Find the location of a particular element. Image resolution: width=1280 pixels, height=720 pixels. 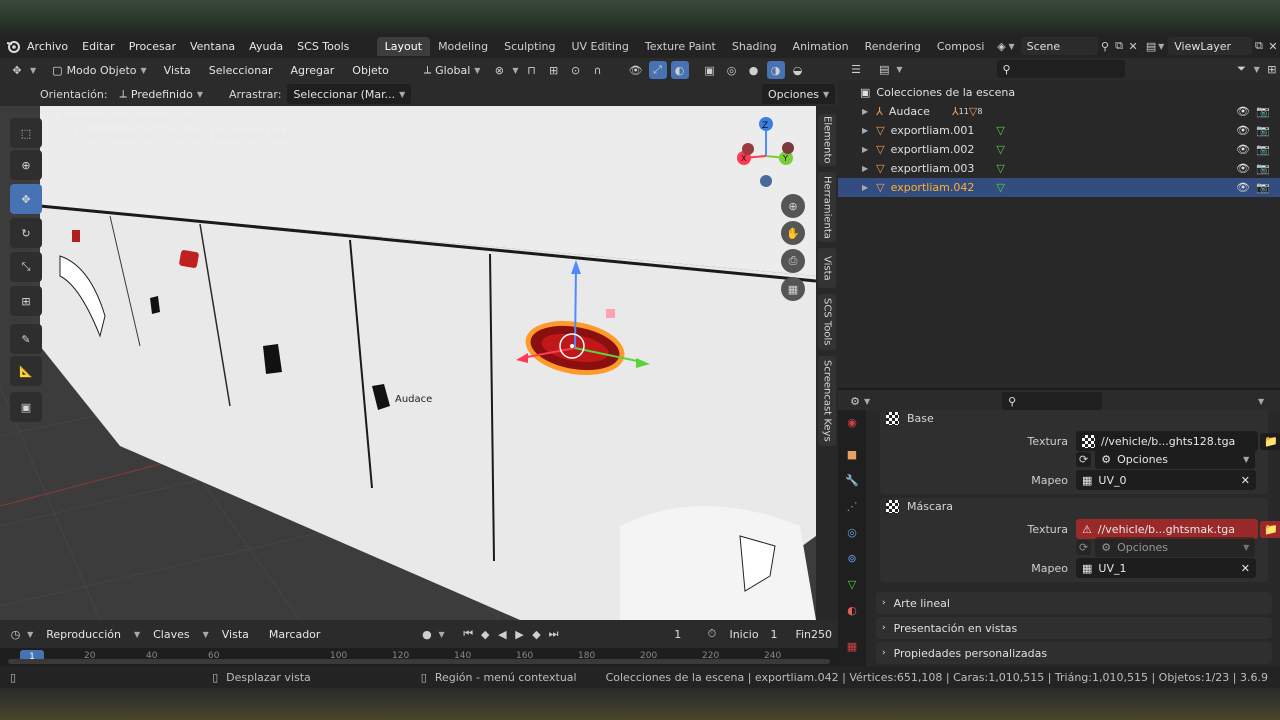

blender-logo-icon is located at coordinates (13, 46).